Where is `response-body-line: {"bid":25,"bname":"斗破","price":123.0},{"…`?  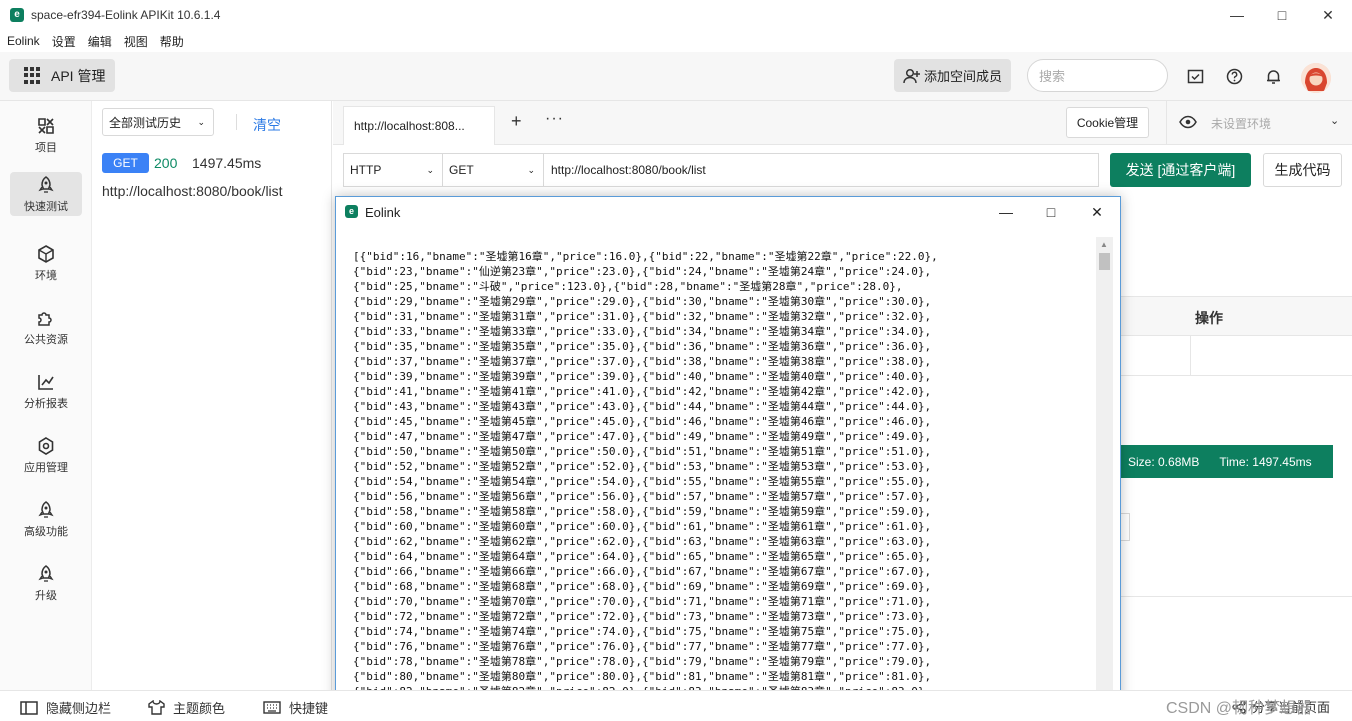
response-body-line: {"bid":25,"bname":"斗破","price":123.0},{"… is located at coordinates (628, 286).